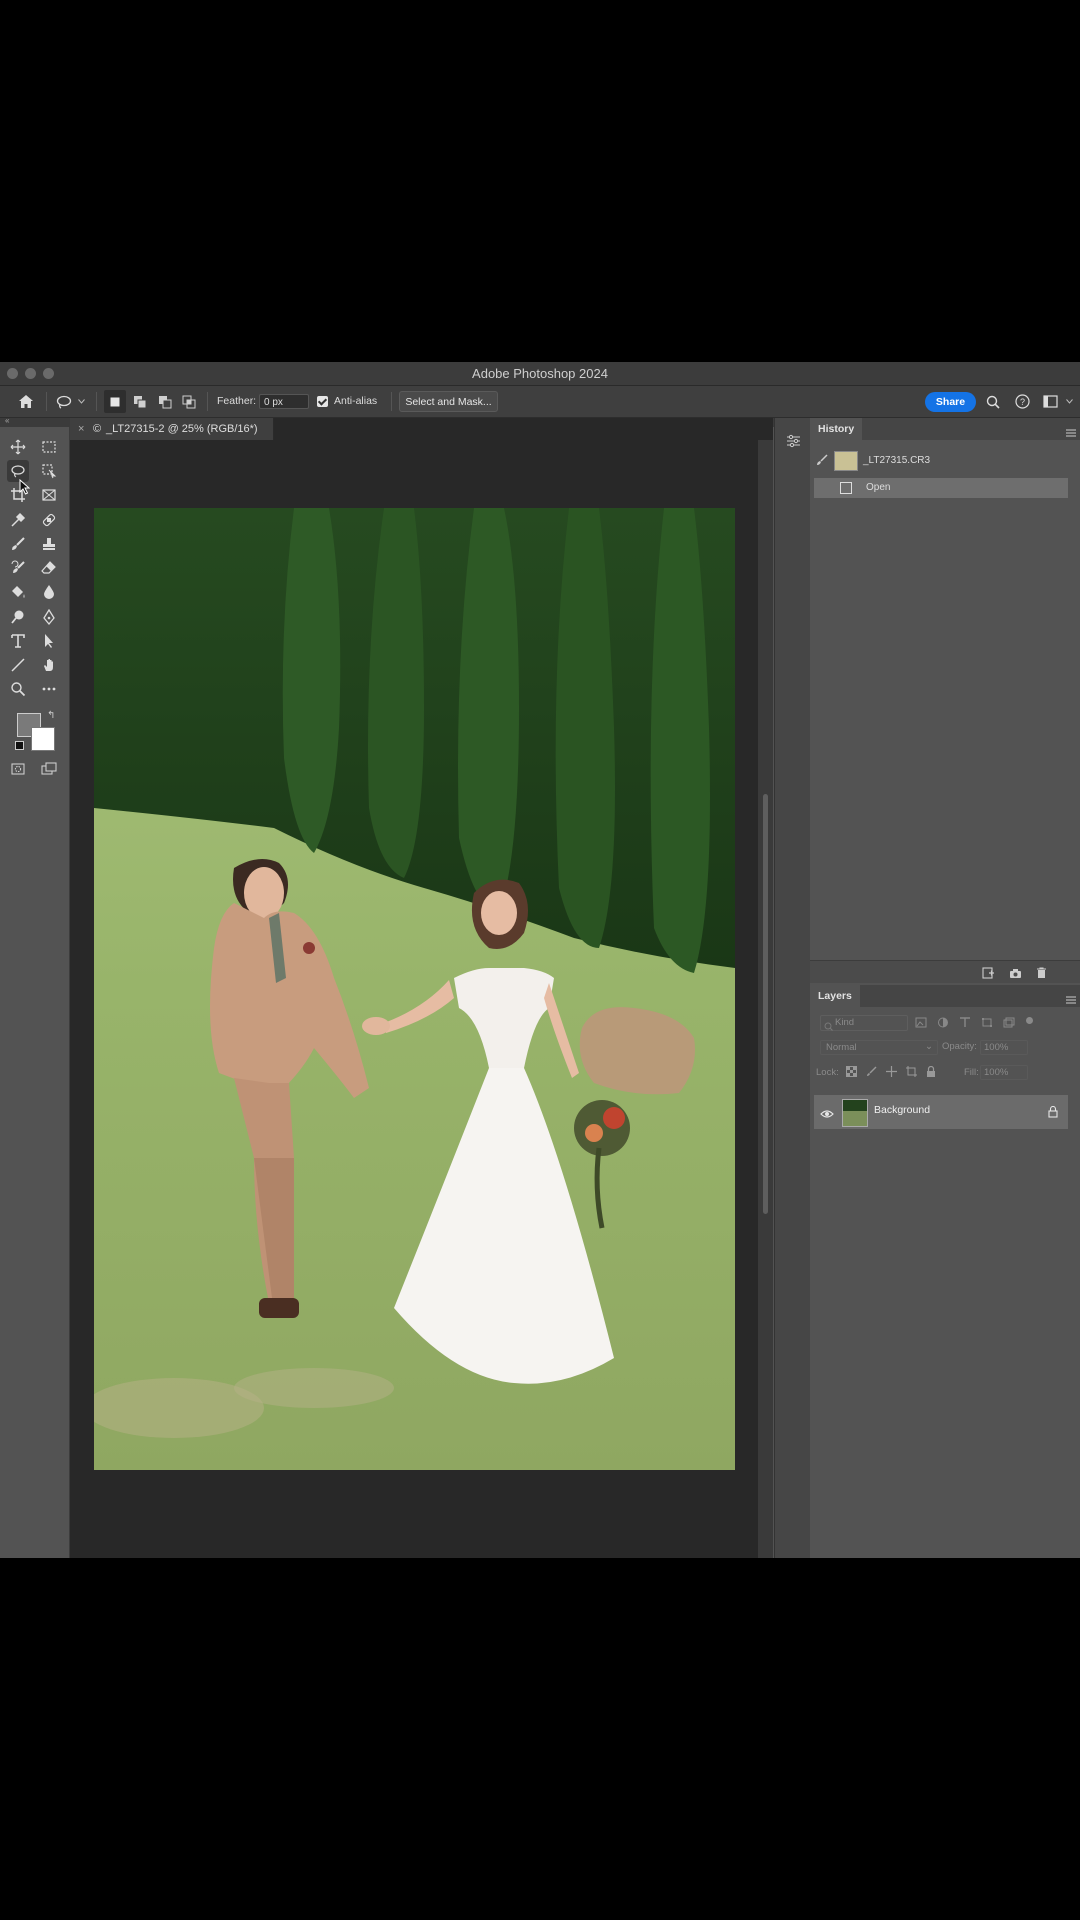 Image resolution: width=1080 pixels, height=1920 pixels. I want to click on lasso-preset-icon, so click(64, 401).